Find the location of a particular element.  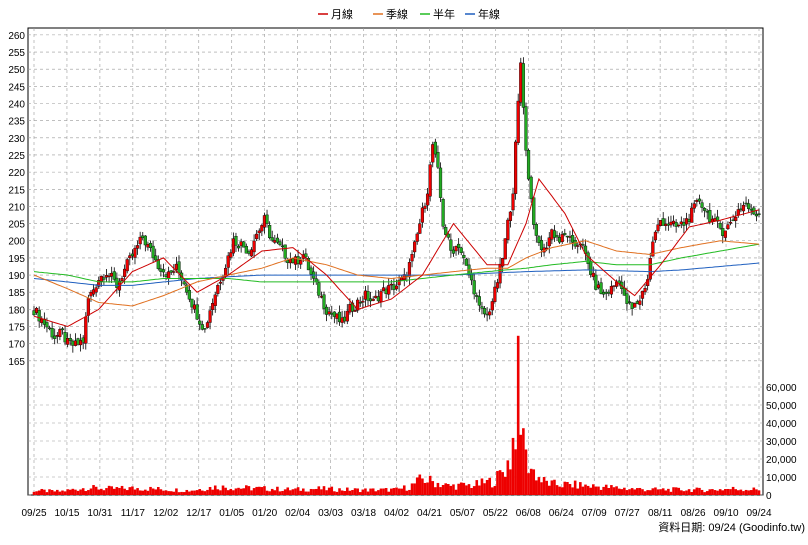

x-tick-label: 04/21 is located at coordinates (429, 513).